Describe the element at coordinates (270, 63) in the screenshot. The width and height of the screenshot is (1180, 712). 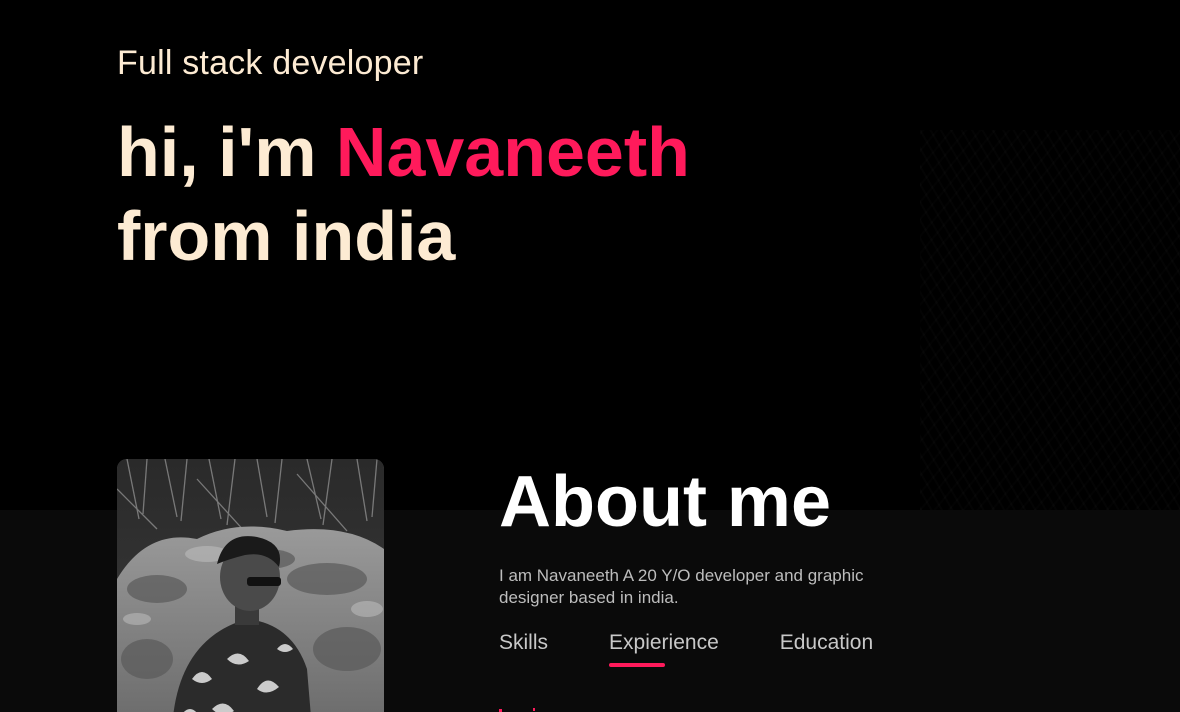
I see `hero-subtitle: Full stack developer` at that location.